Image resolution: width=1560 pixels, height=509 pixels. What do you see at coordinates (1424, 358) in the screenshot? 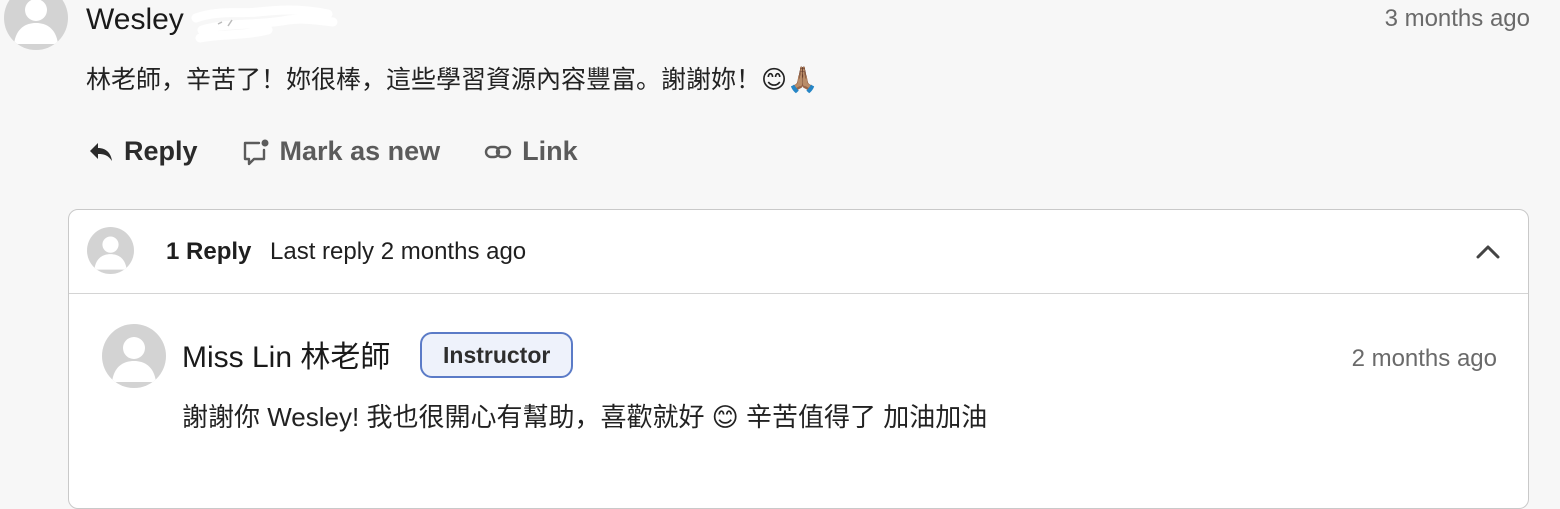
I see `reply-timestamp: 2 months ago` at bounding box center [1424, 358].